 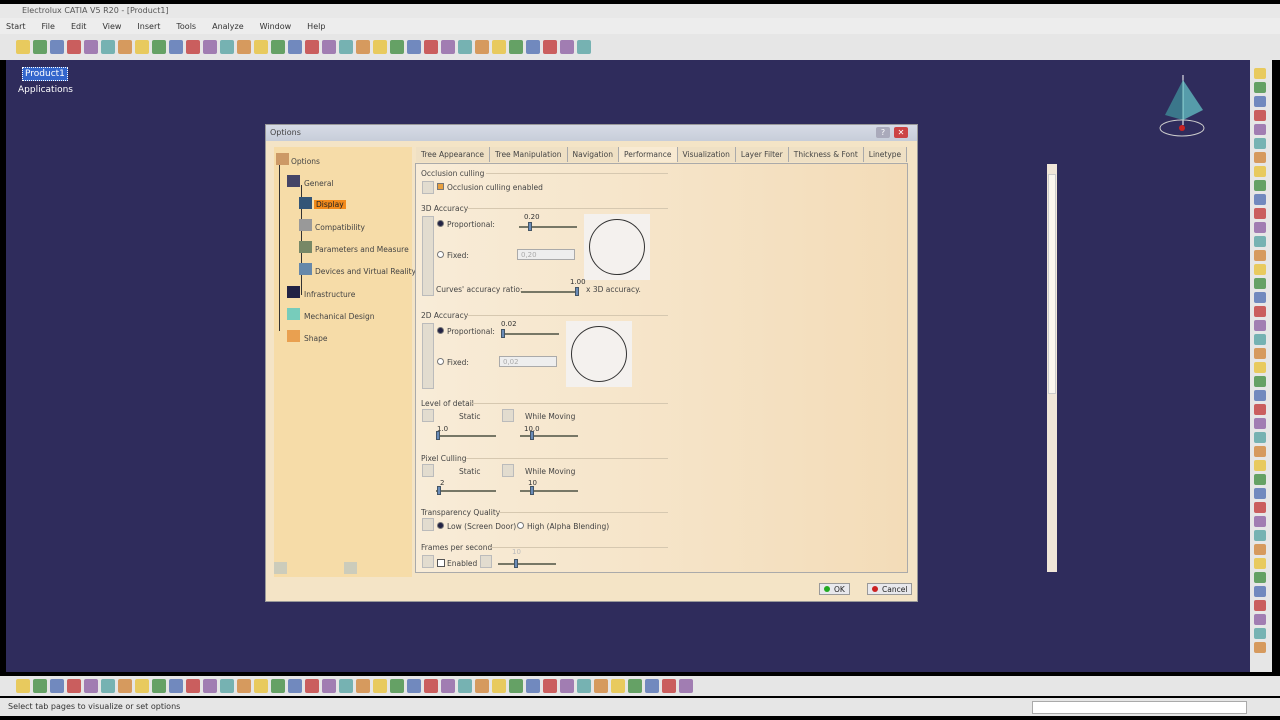 I want to click on tree-mechanical: Mechanical Design, so click(x=339, y=316).